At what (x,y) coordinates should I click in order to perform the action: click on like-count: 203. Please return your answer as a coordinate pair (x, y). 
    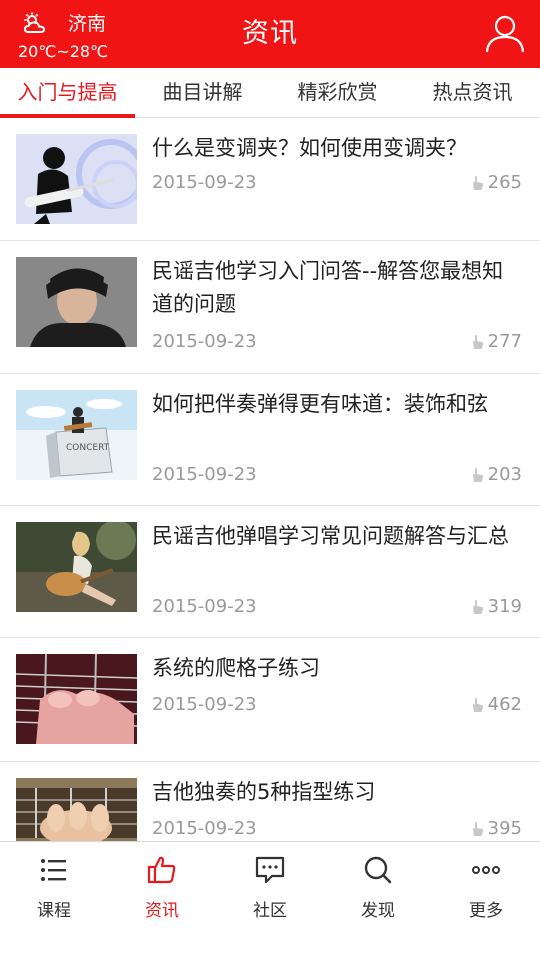
    Looking at the image, I should click on (495, 474).